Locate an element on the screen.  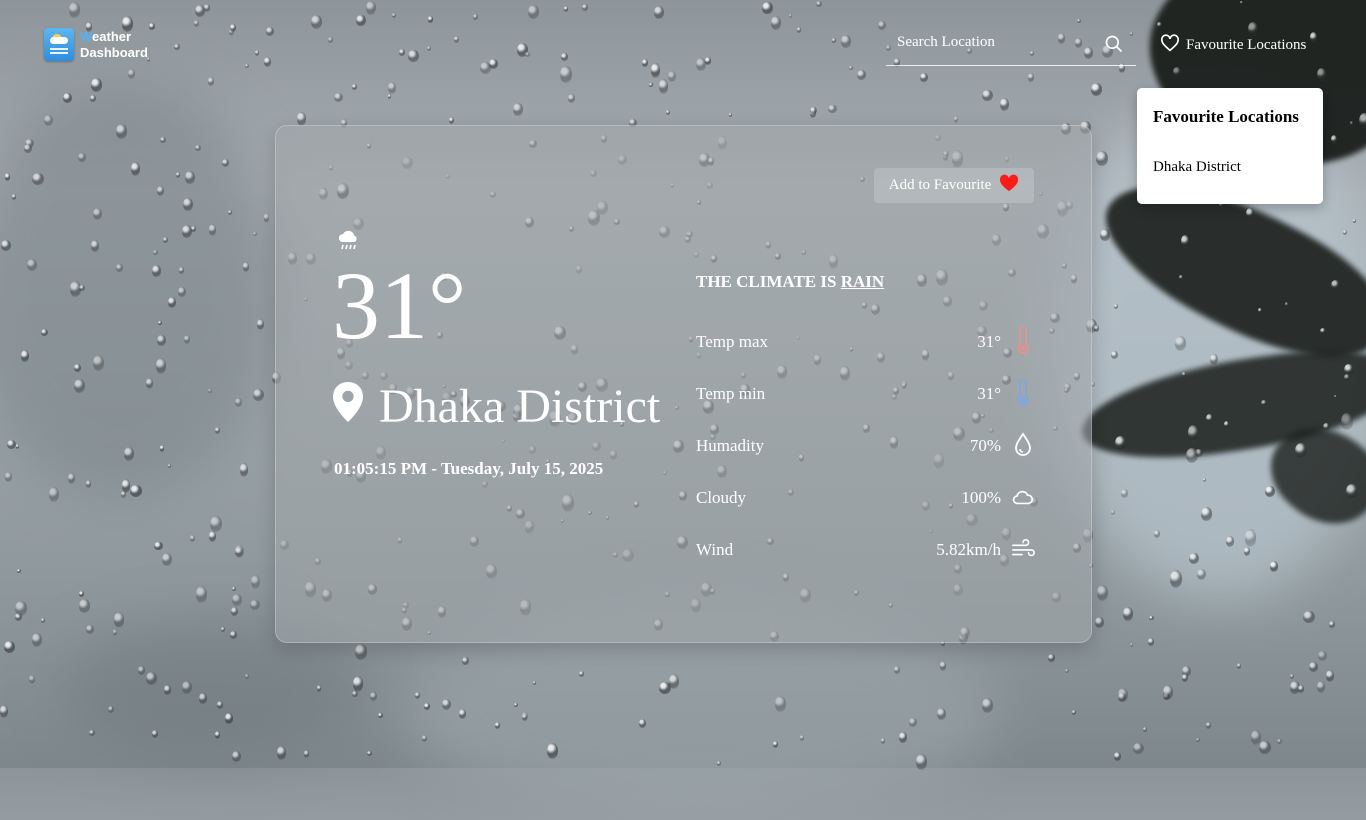
thermometer-hot-icon is located at coordinates (1023, 341).